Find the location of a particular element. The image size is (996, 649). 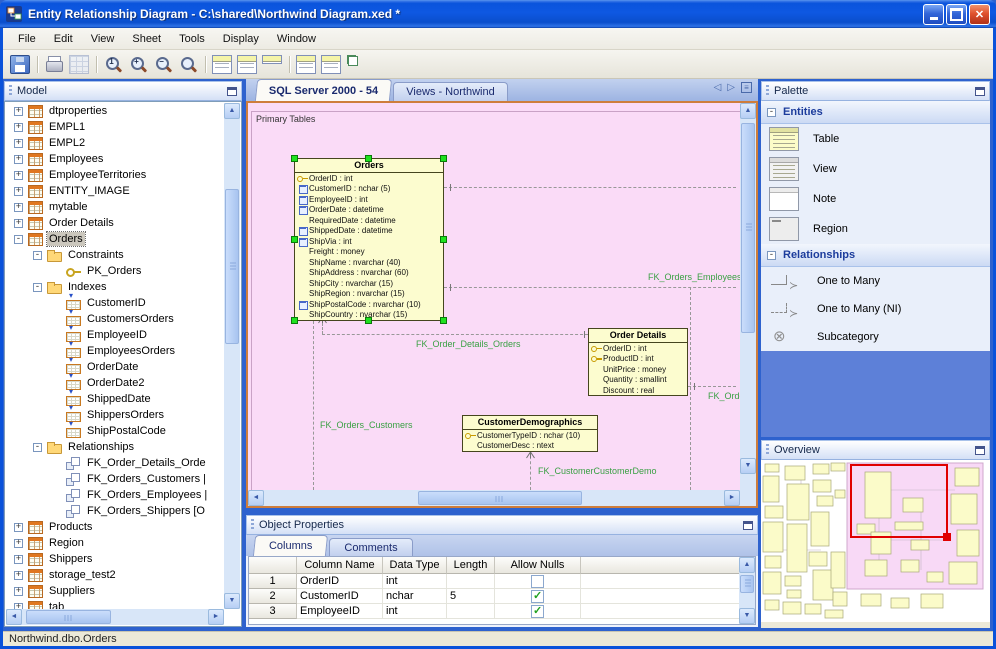

tree-item: + storage_test2 is located at coordinates (115, 575).